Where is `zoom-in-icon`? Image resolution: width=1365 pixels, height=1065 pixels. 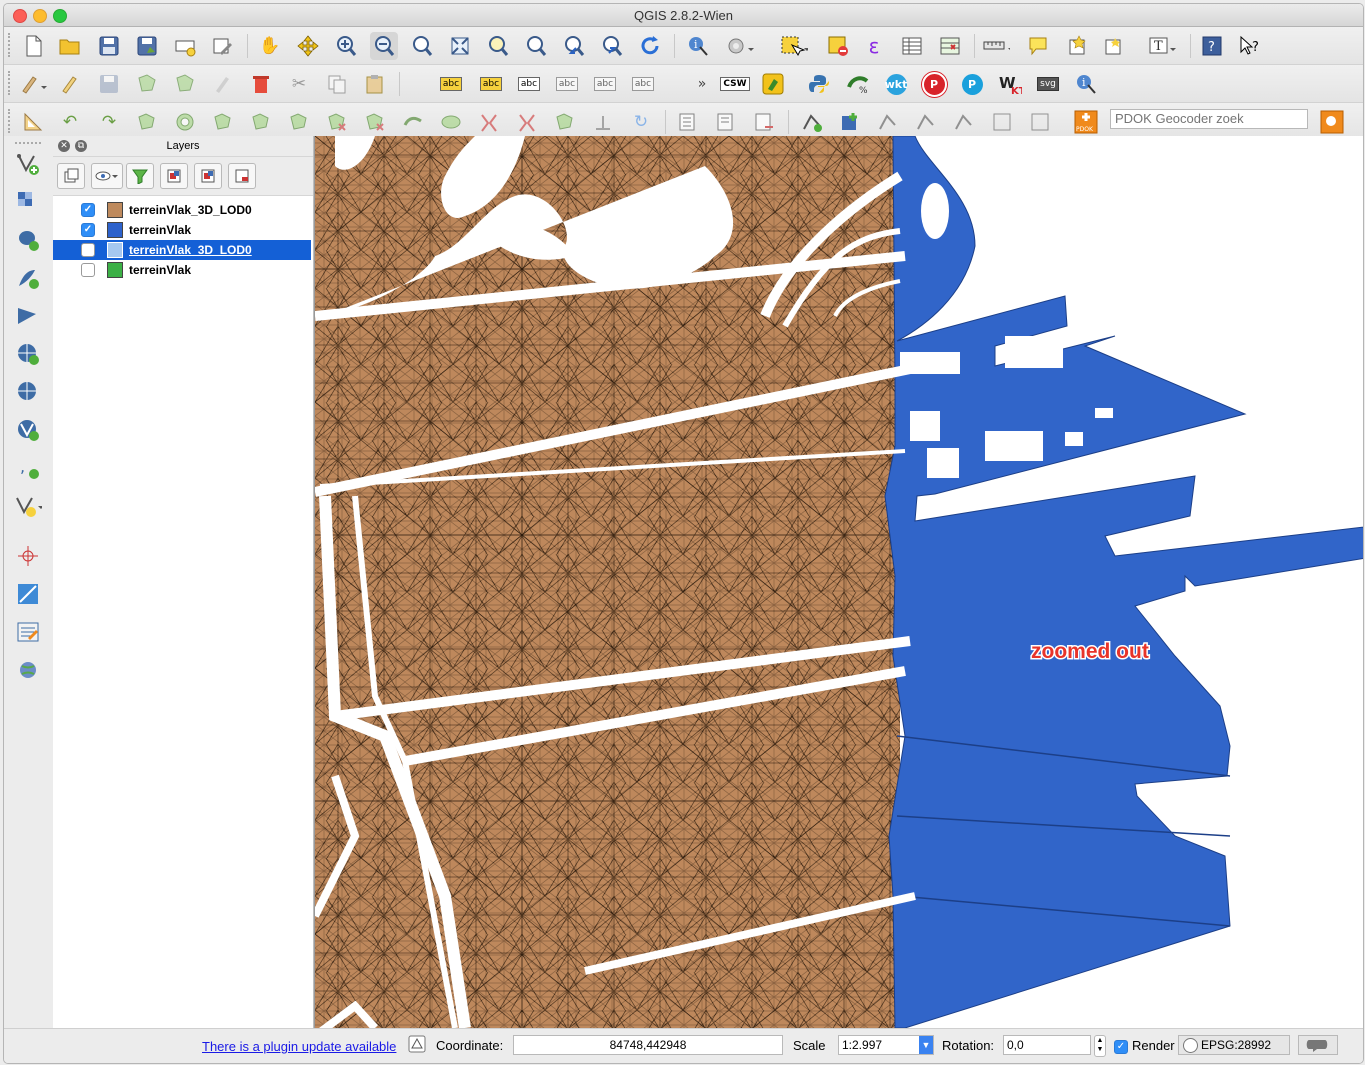
zoom-in-icon is located at coordinates (346, 46).